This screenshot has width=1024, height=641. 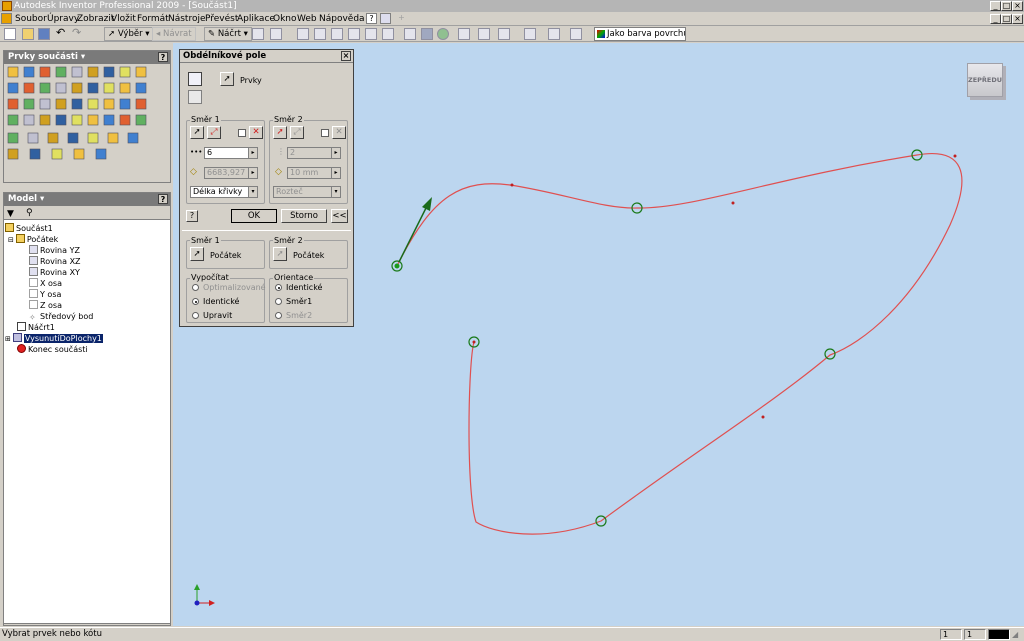 What do you see at coordinates (504, 34) in the screenshot?
I see `measure-icon` at bounding box center [504, 34].